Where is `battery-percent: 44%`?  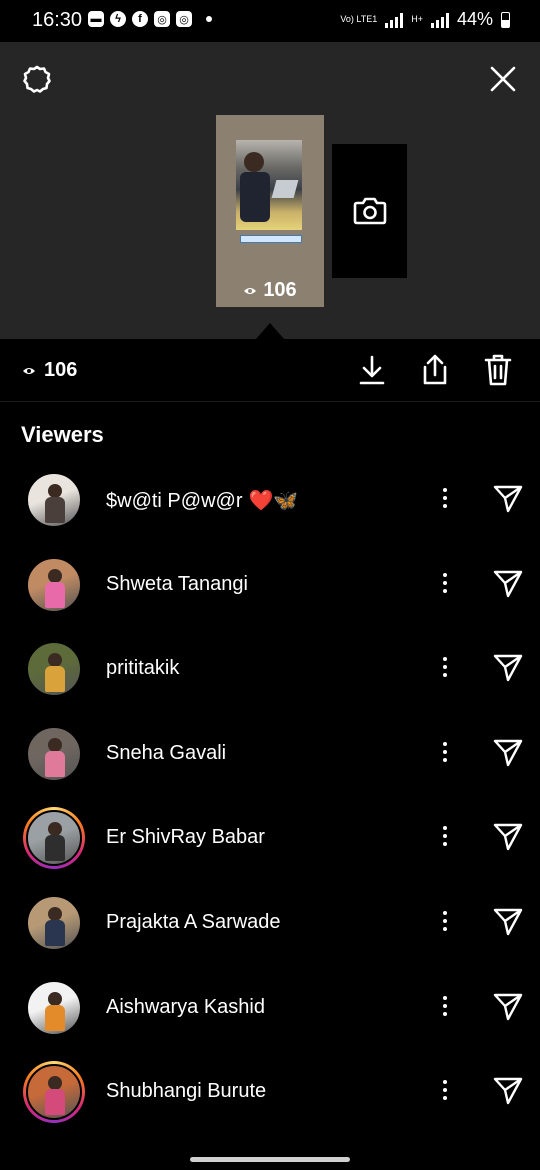
battery-percent: 44% is located at coordinates (474, 19).